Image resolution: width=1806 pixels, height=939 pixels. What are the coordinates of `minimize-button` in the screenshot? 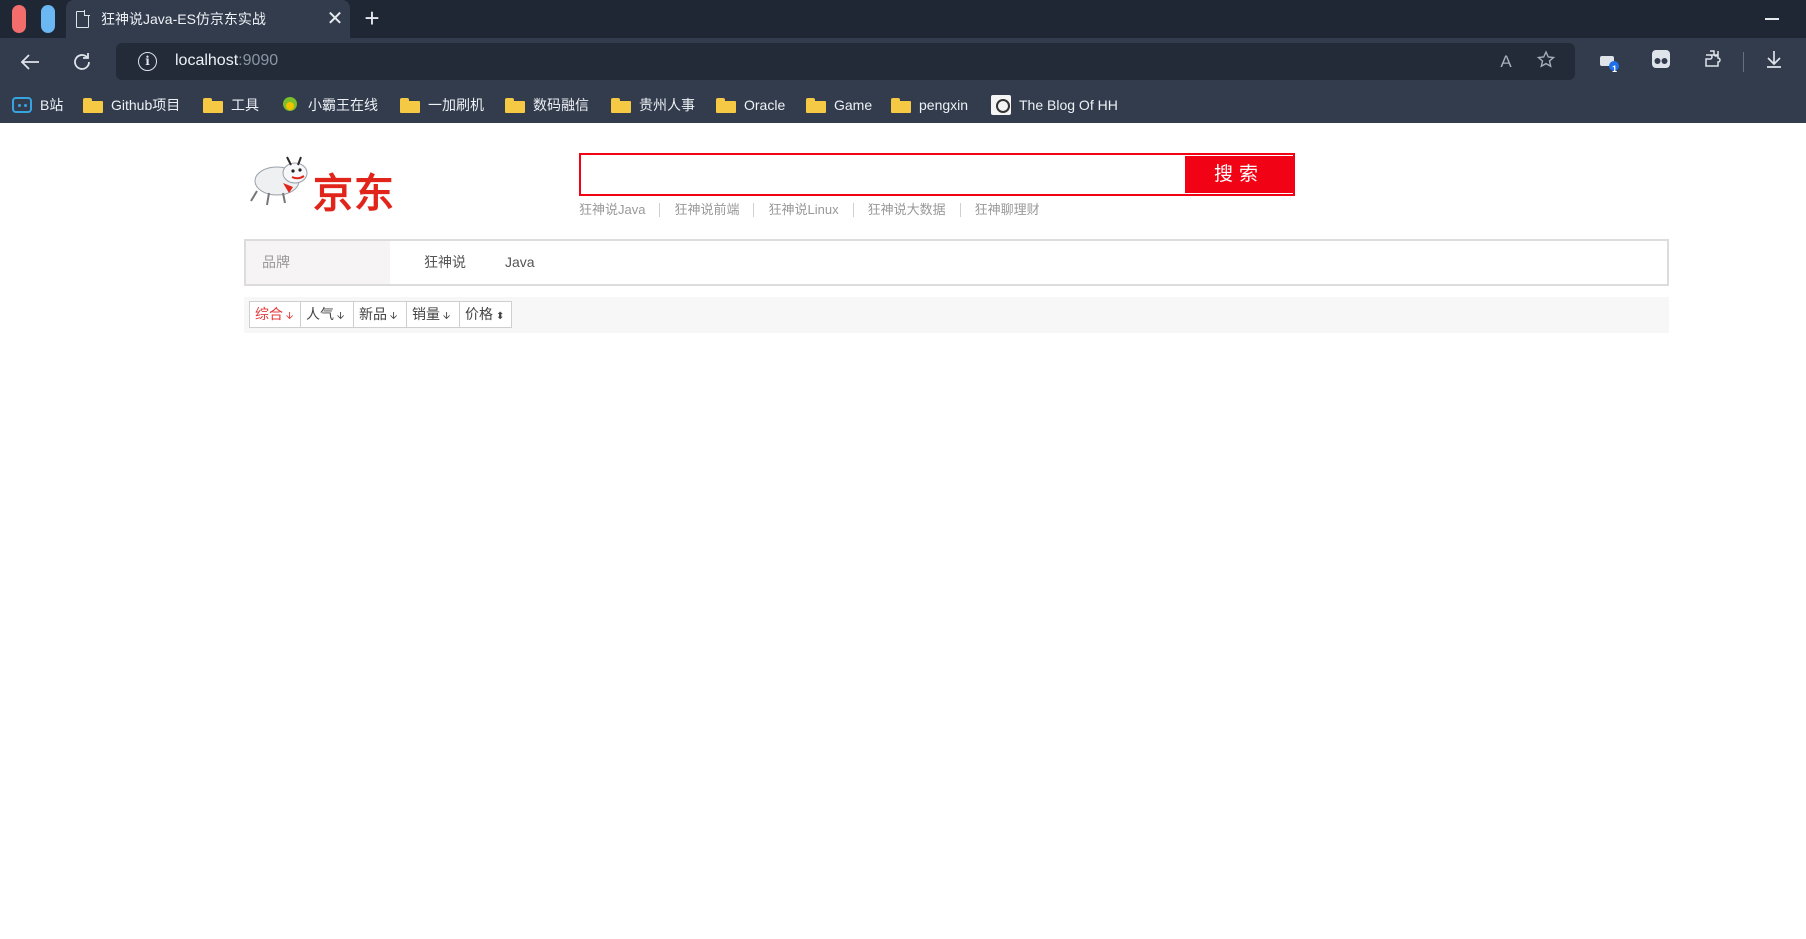 It's located at (1772, 19).